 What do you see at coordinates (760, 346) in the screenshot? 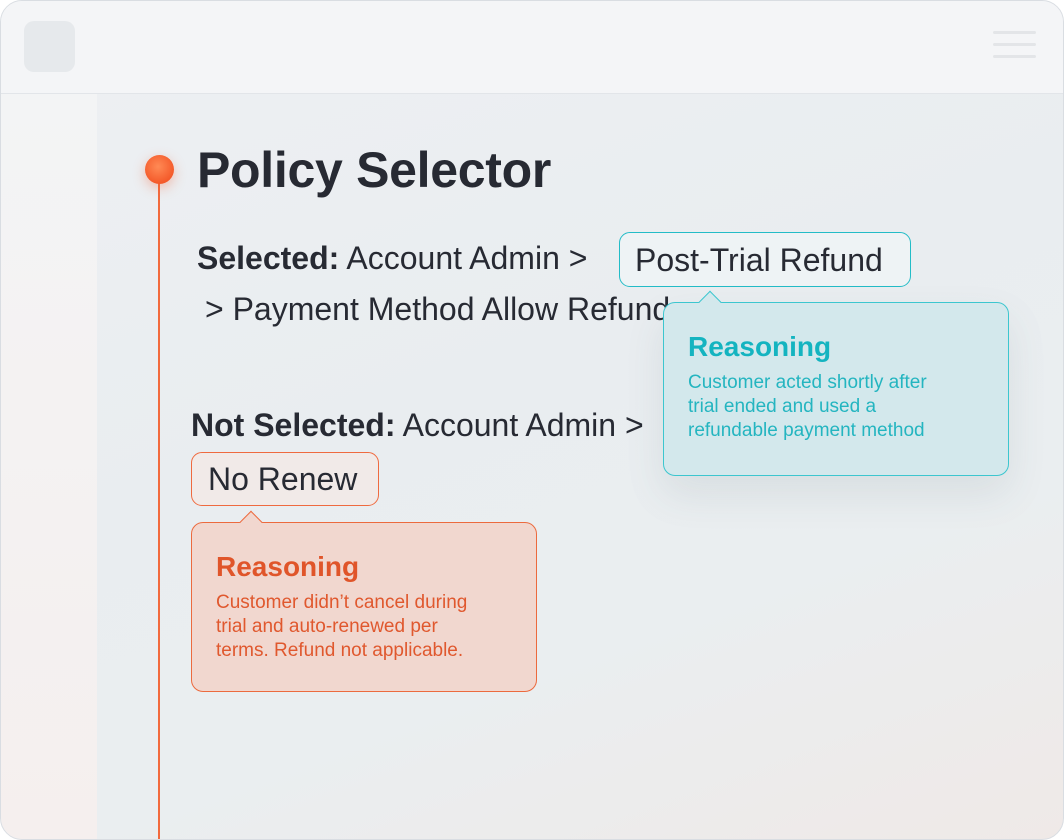
I see `selected-reasoning-heading: Reasoning` at bounding box center [760, 346].